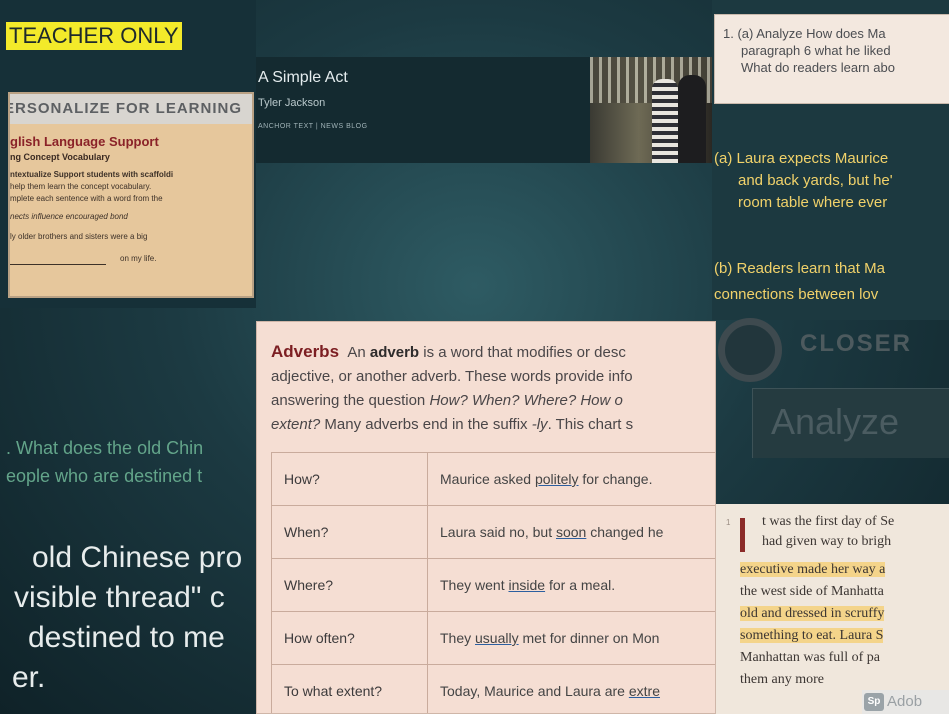 This screenshot has width=949, height=714. I want to click on els-subtitle: ng Concept Vocabulary, so click(60, 157).